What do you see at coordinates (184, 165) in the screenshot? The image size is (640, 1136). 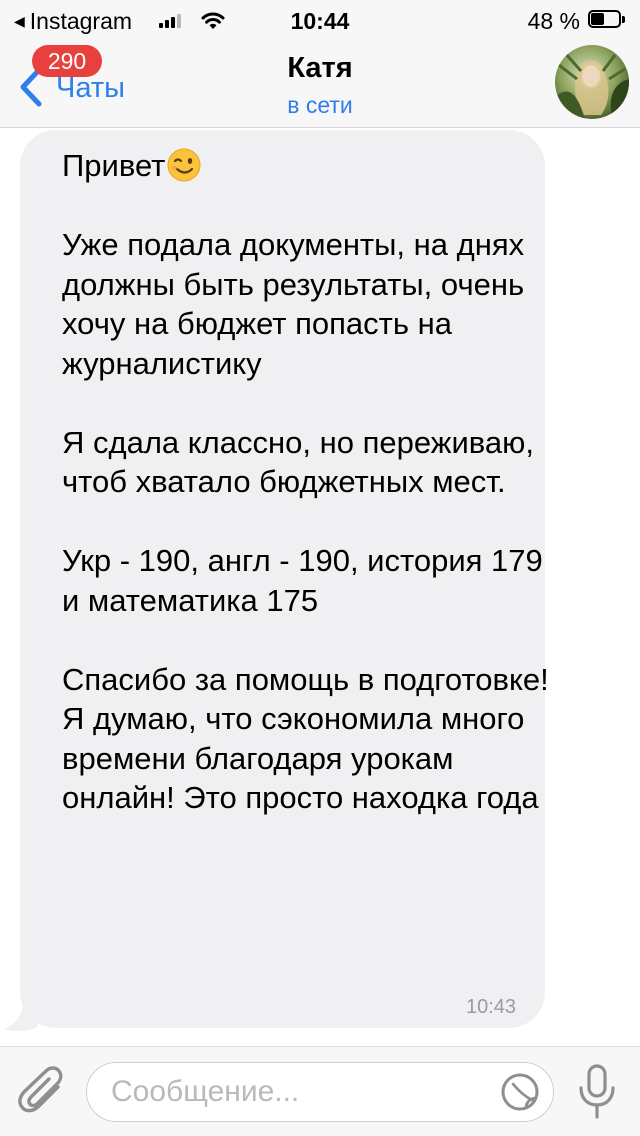 I see `winking-face-emoji-icon` at bounding box center [184, 165].